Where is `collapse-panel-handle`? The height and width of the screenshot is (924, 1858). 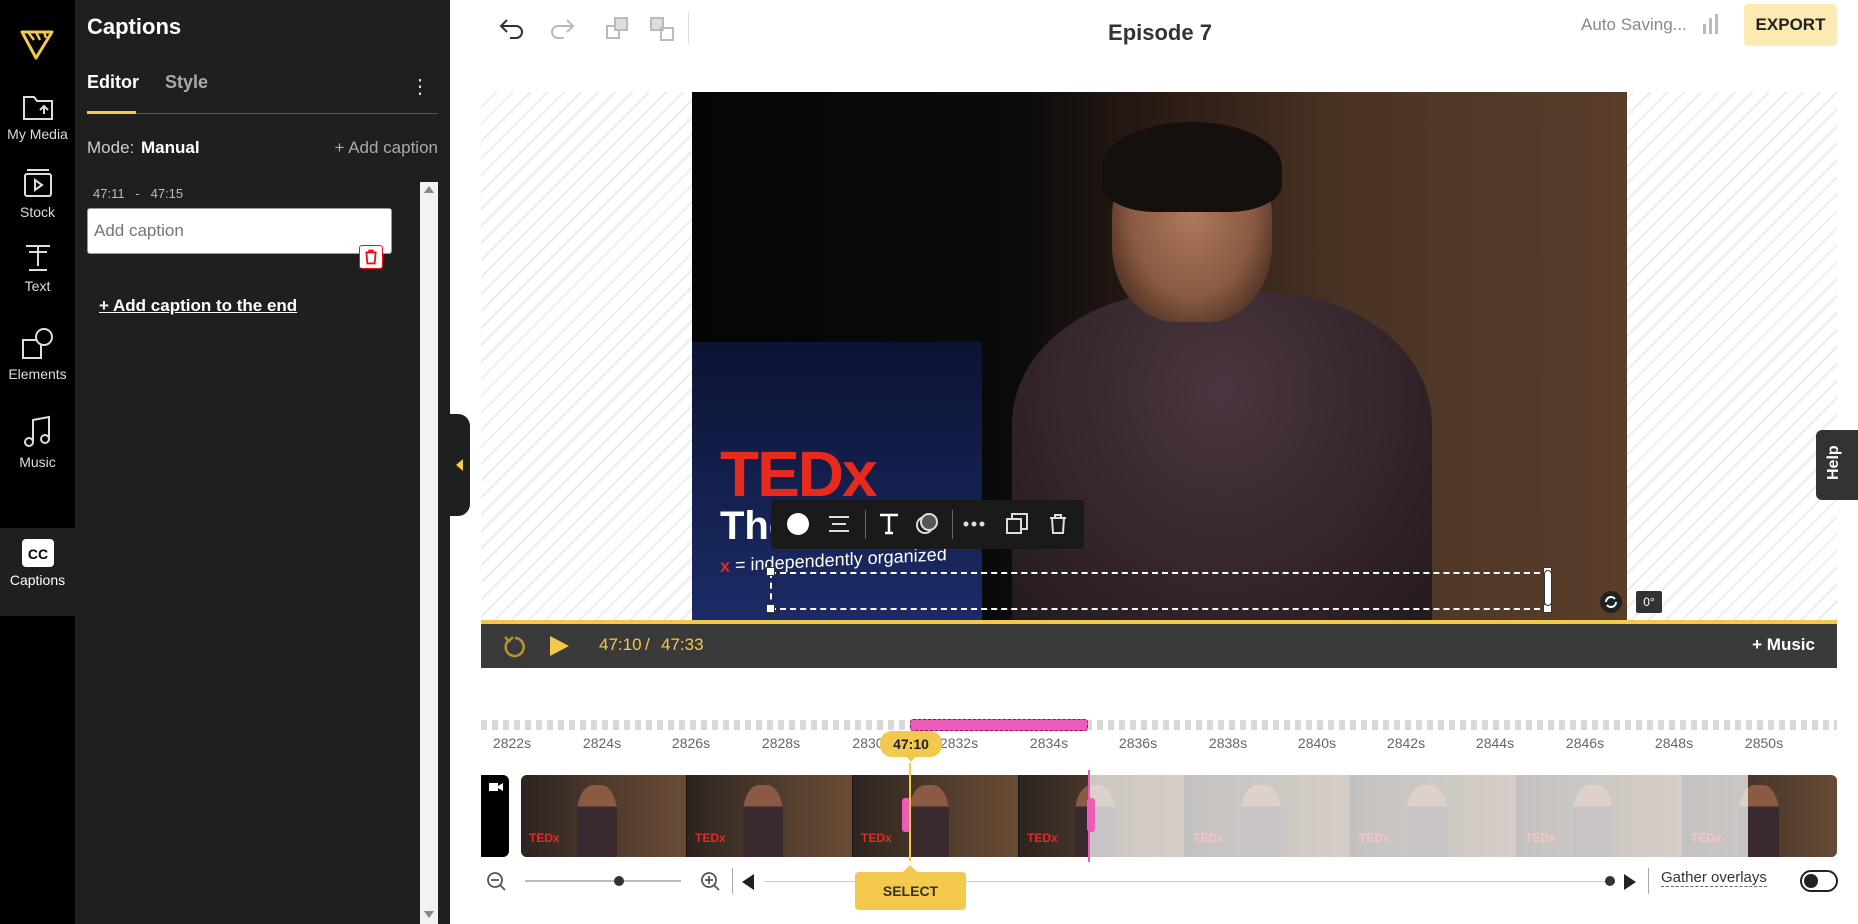 collapse-panel-handle is located at coordinates (460, 465).